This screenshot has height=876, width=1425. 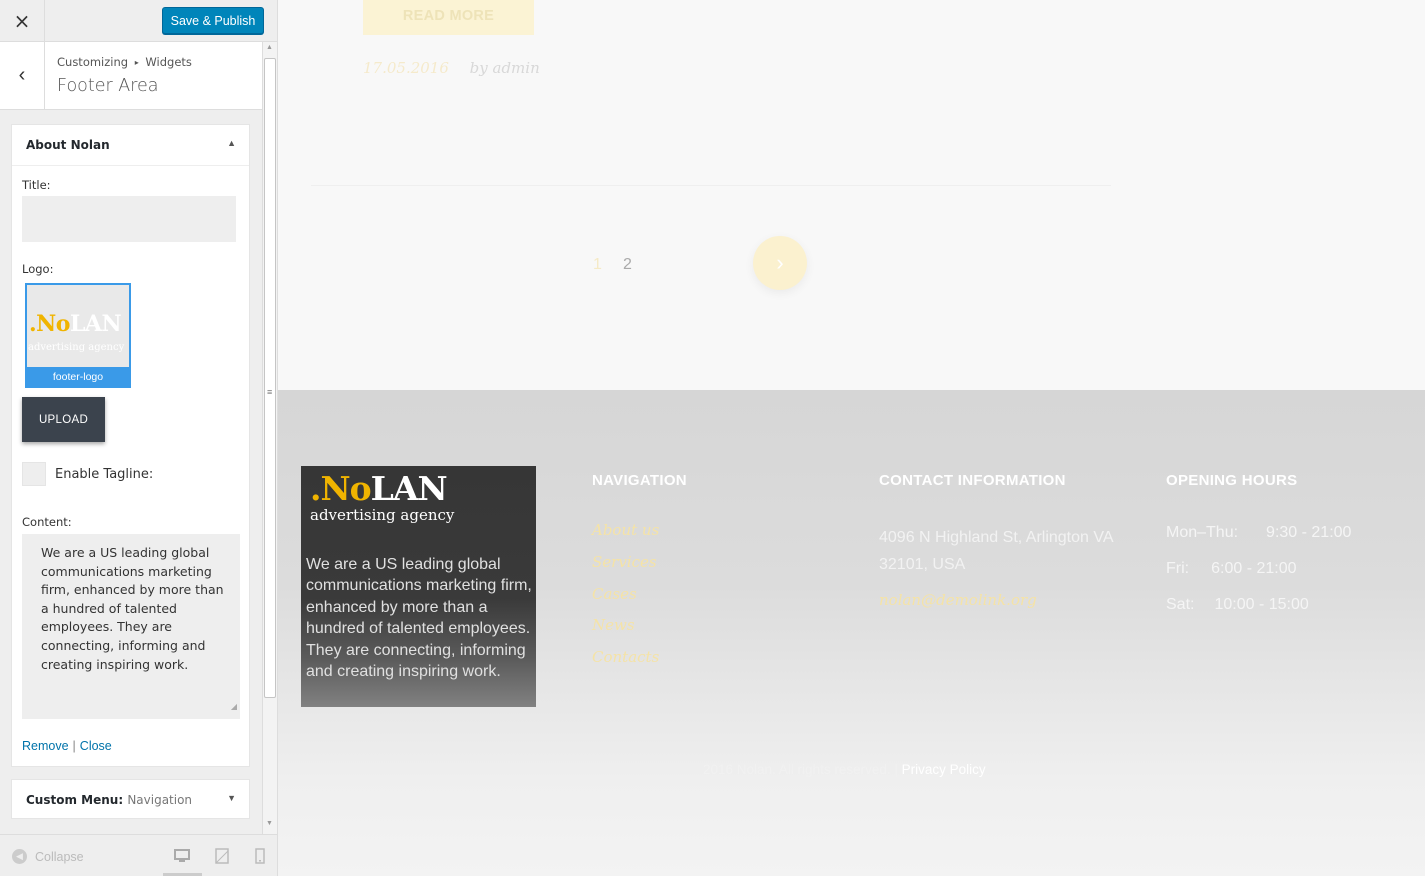 What do you see at coordinates (95, 324) in the screenshot?
I see `logo-lan-text: LAN` at bounding box center [95, 324].